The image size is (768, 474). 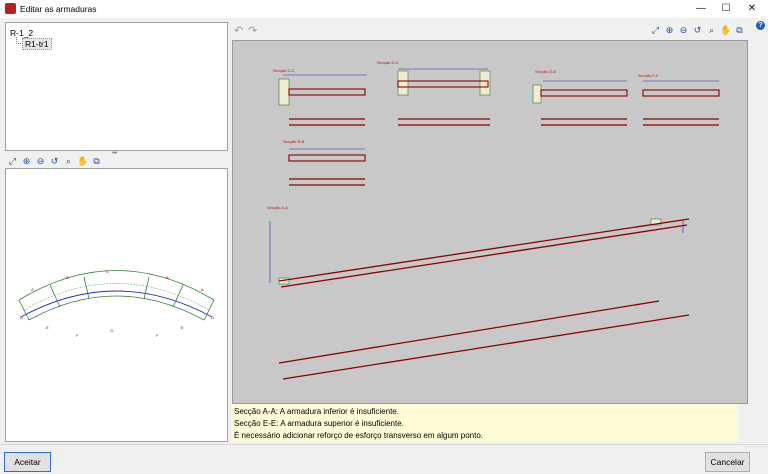 I want to click on drawing-toolbar: ⤢ ⊕ ⊖ ↺ ⌕ ✋ ⧉, so click(x=697, y=31).